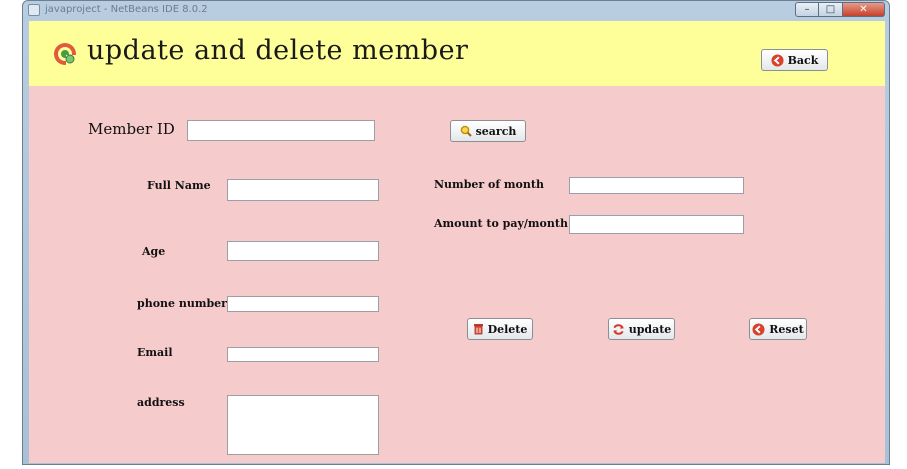 The height and width of the screenshot is (469, 907). I want to click on refresh-icon, so click(618, 329).